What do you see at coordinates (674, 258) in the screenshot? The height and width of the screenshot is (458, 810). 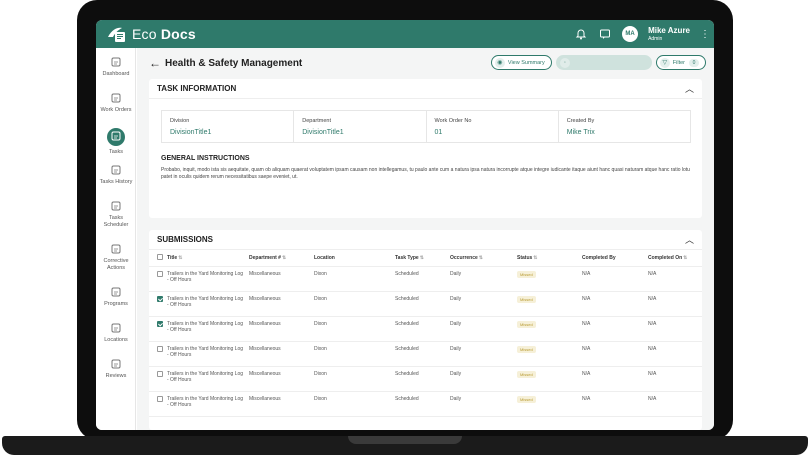 I see `col-completed-on: Completed On⇅` at bounding box center [674, 258].